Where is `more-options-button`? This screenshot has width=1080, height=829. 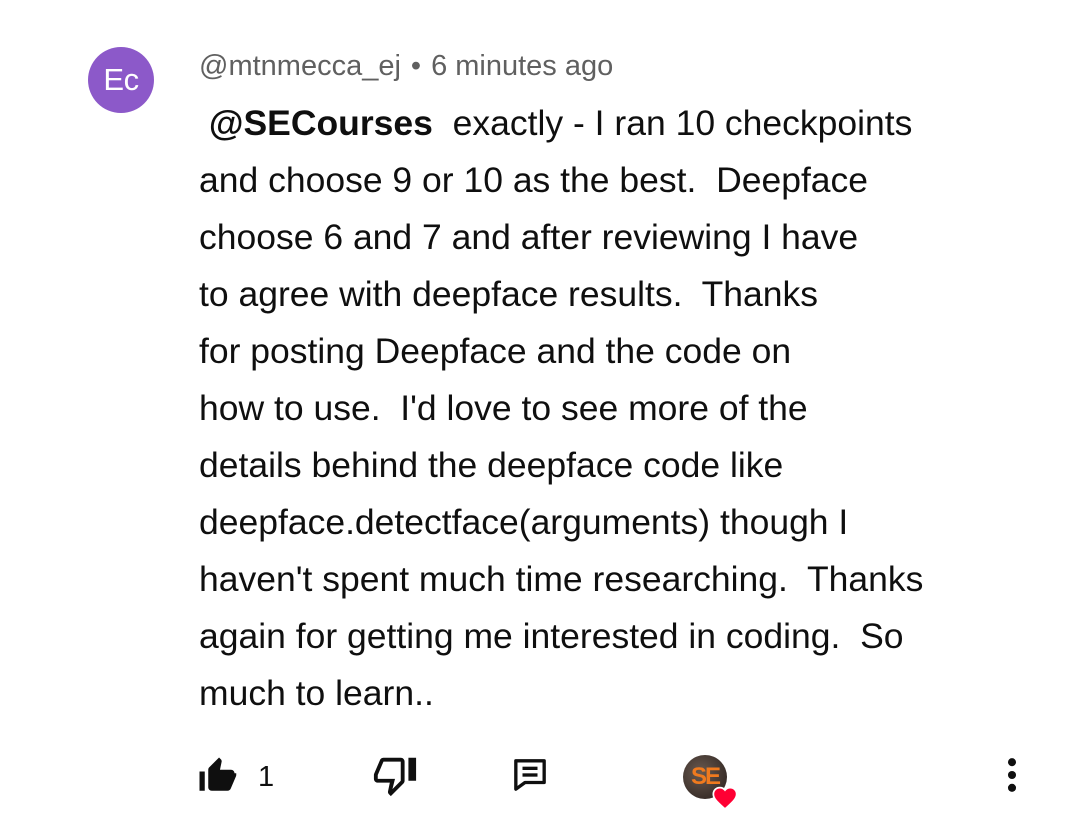
more-options-button is located at coordinates (1012, 777).